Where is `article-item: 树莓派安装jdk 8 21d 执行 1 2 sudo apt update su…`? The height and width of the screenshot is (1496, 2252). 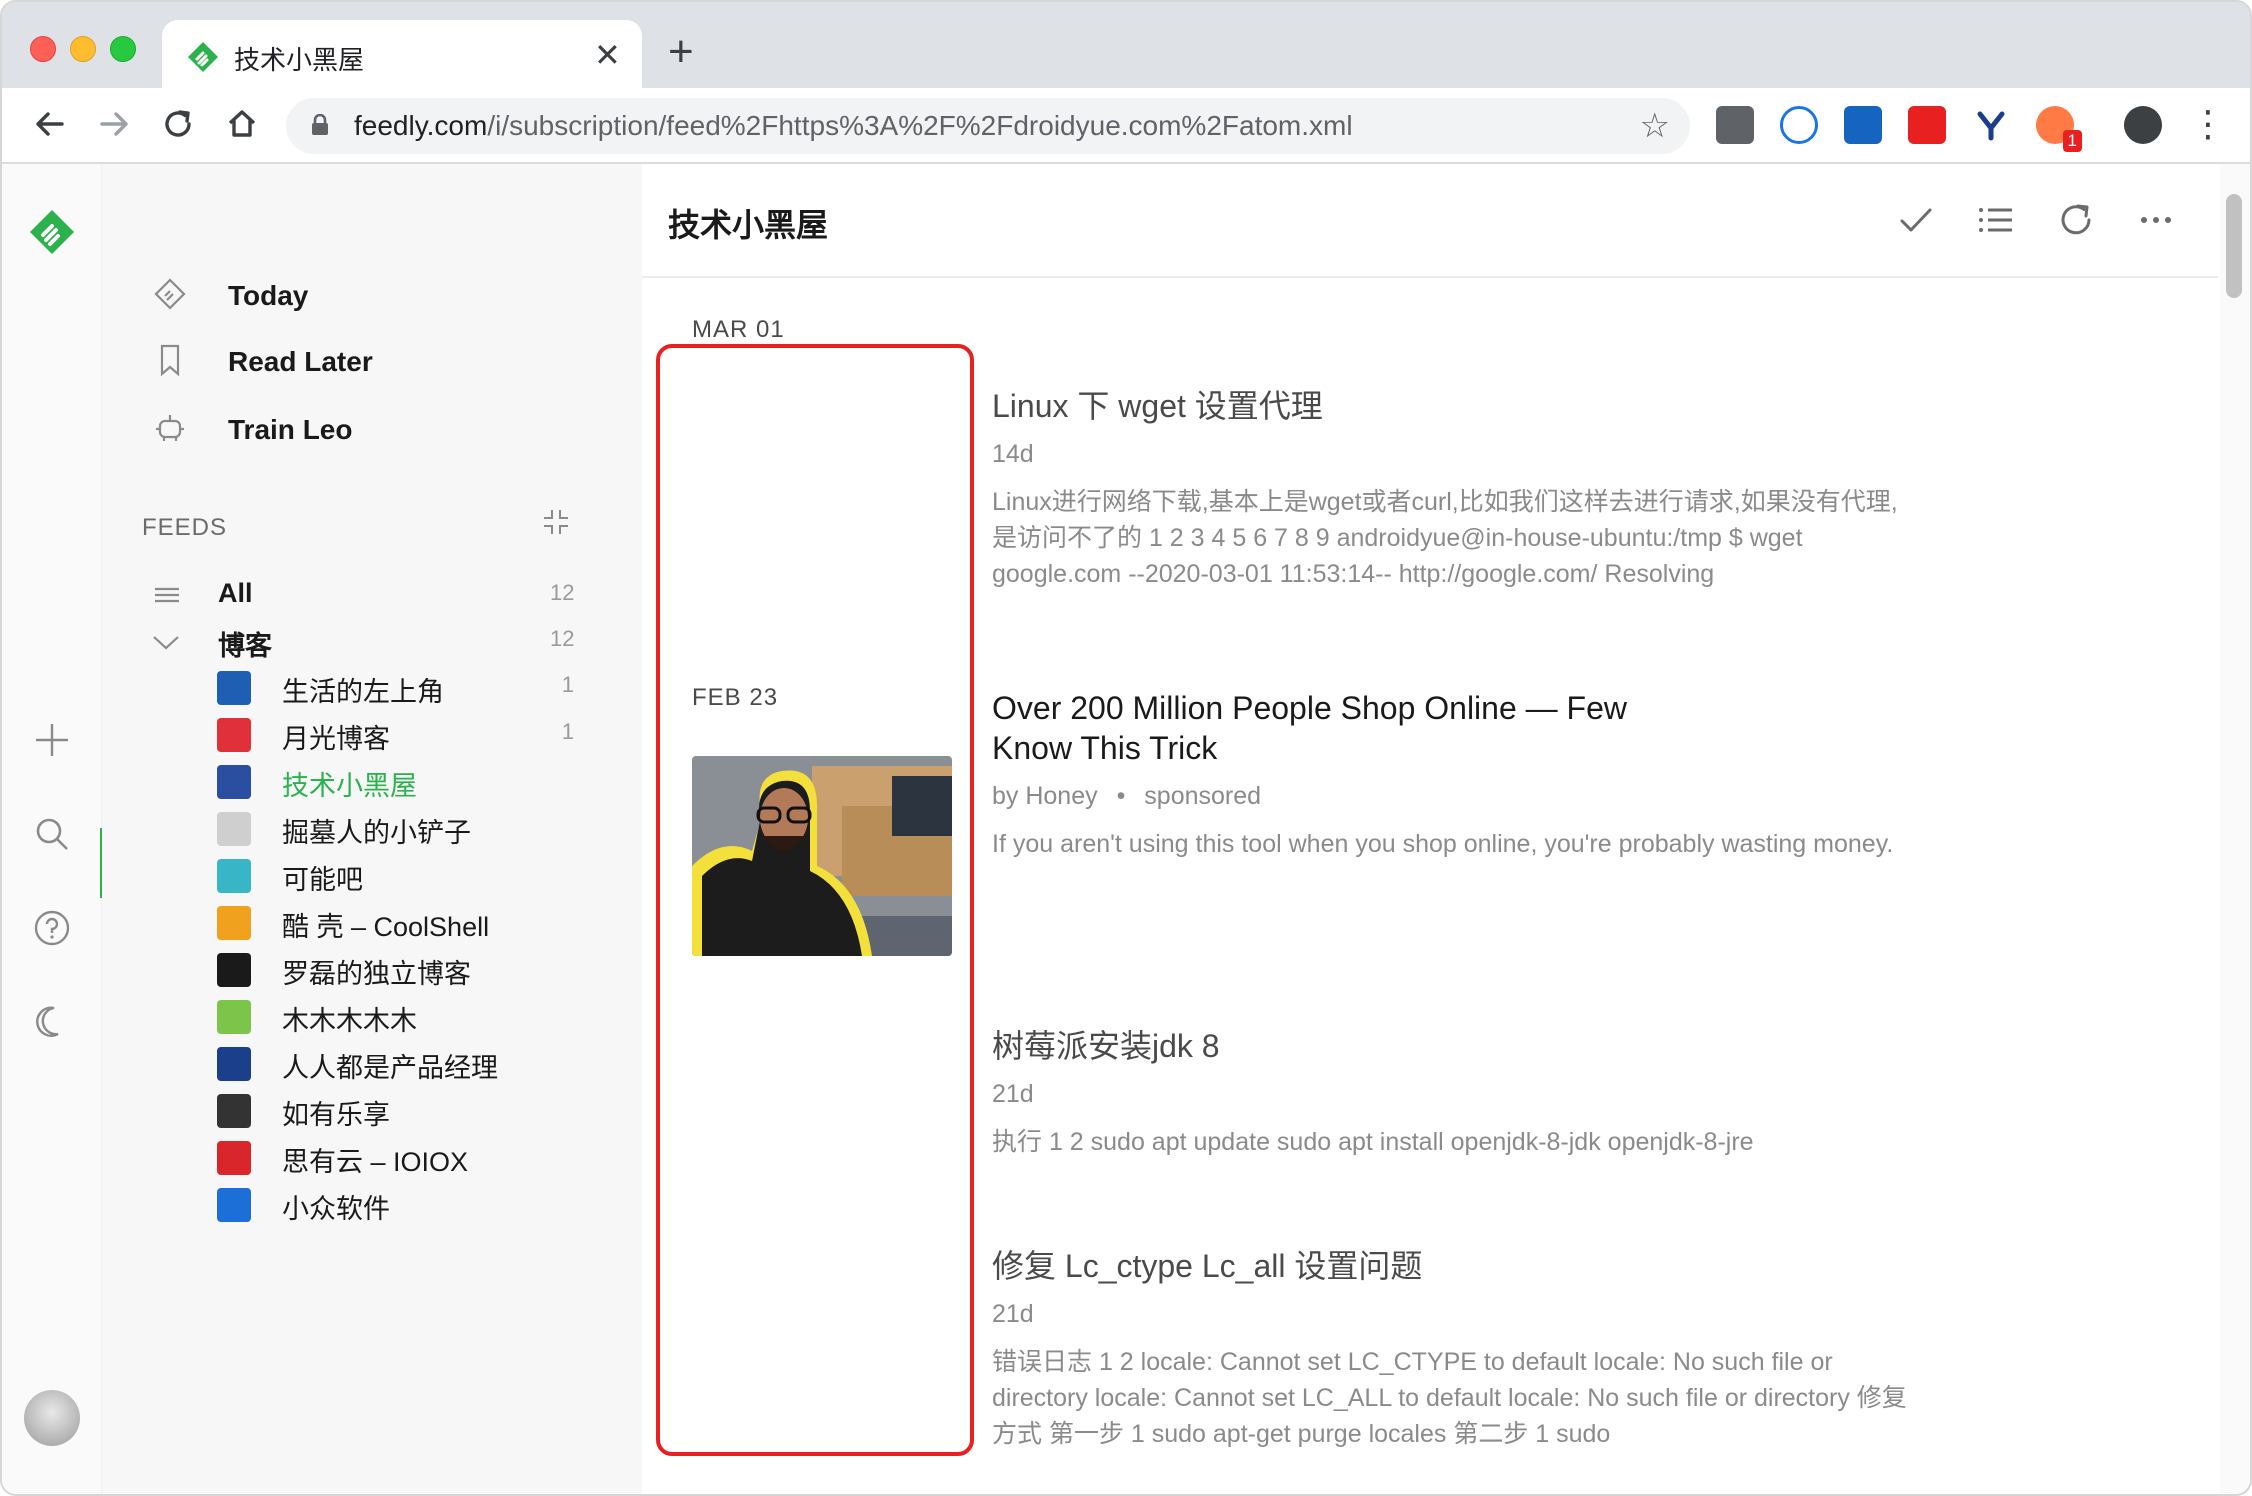
article-item: 树莓派安装jdk 8 21d 执行 1 2 sudo apt update su… is located at coordinates (1452, 1093).